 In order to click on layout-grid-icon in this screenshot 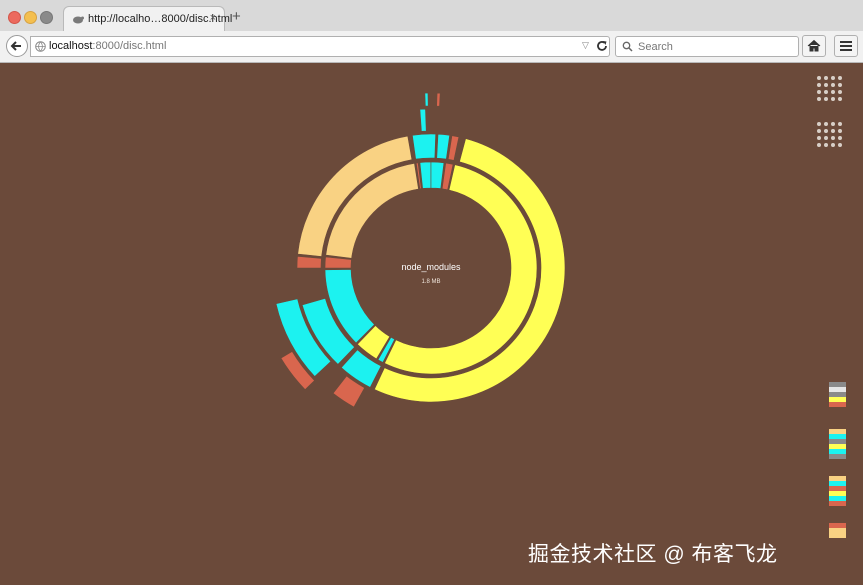, I will do `click(831, 90)`.